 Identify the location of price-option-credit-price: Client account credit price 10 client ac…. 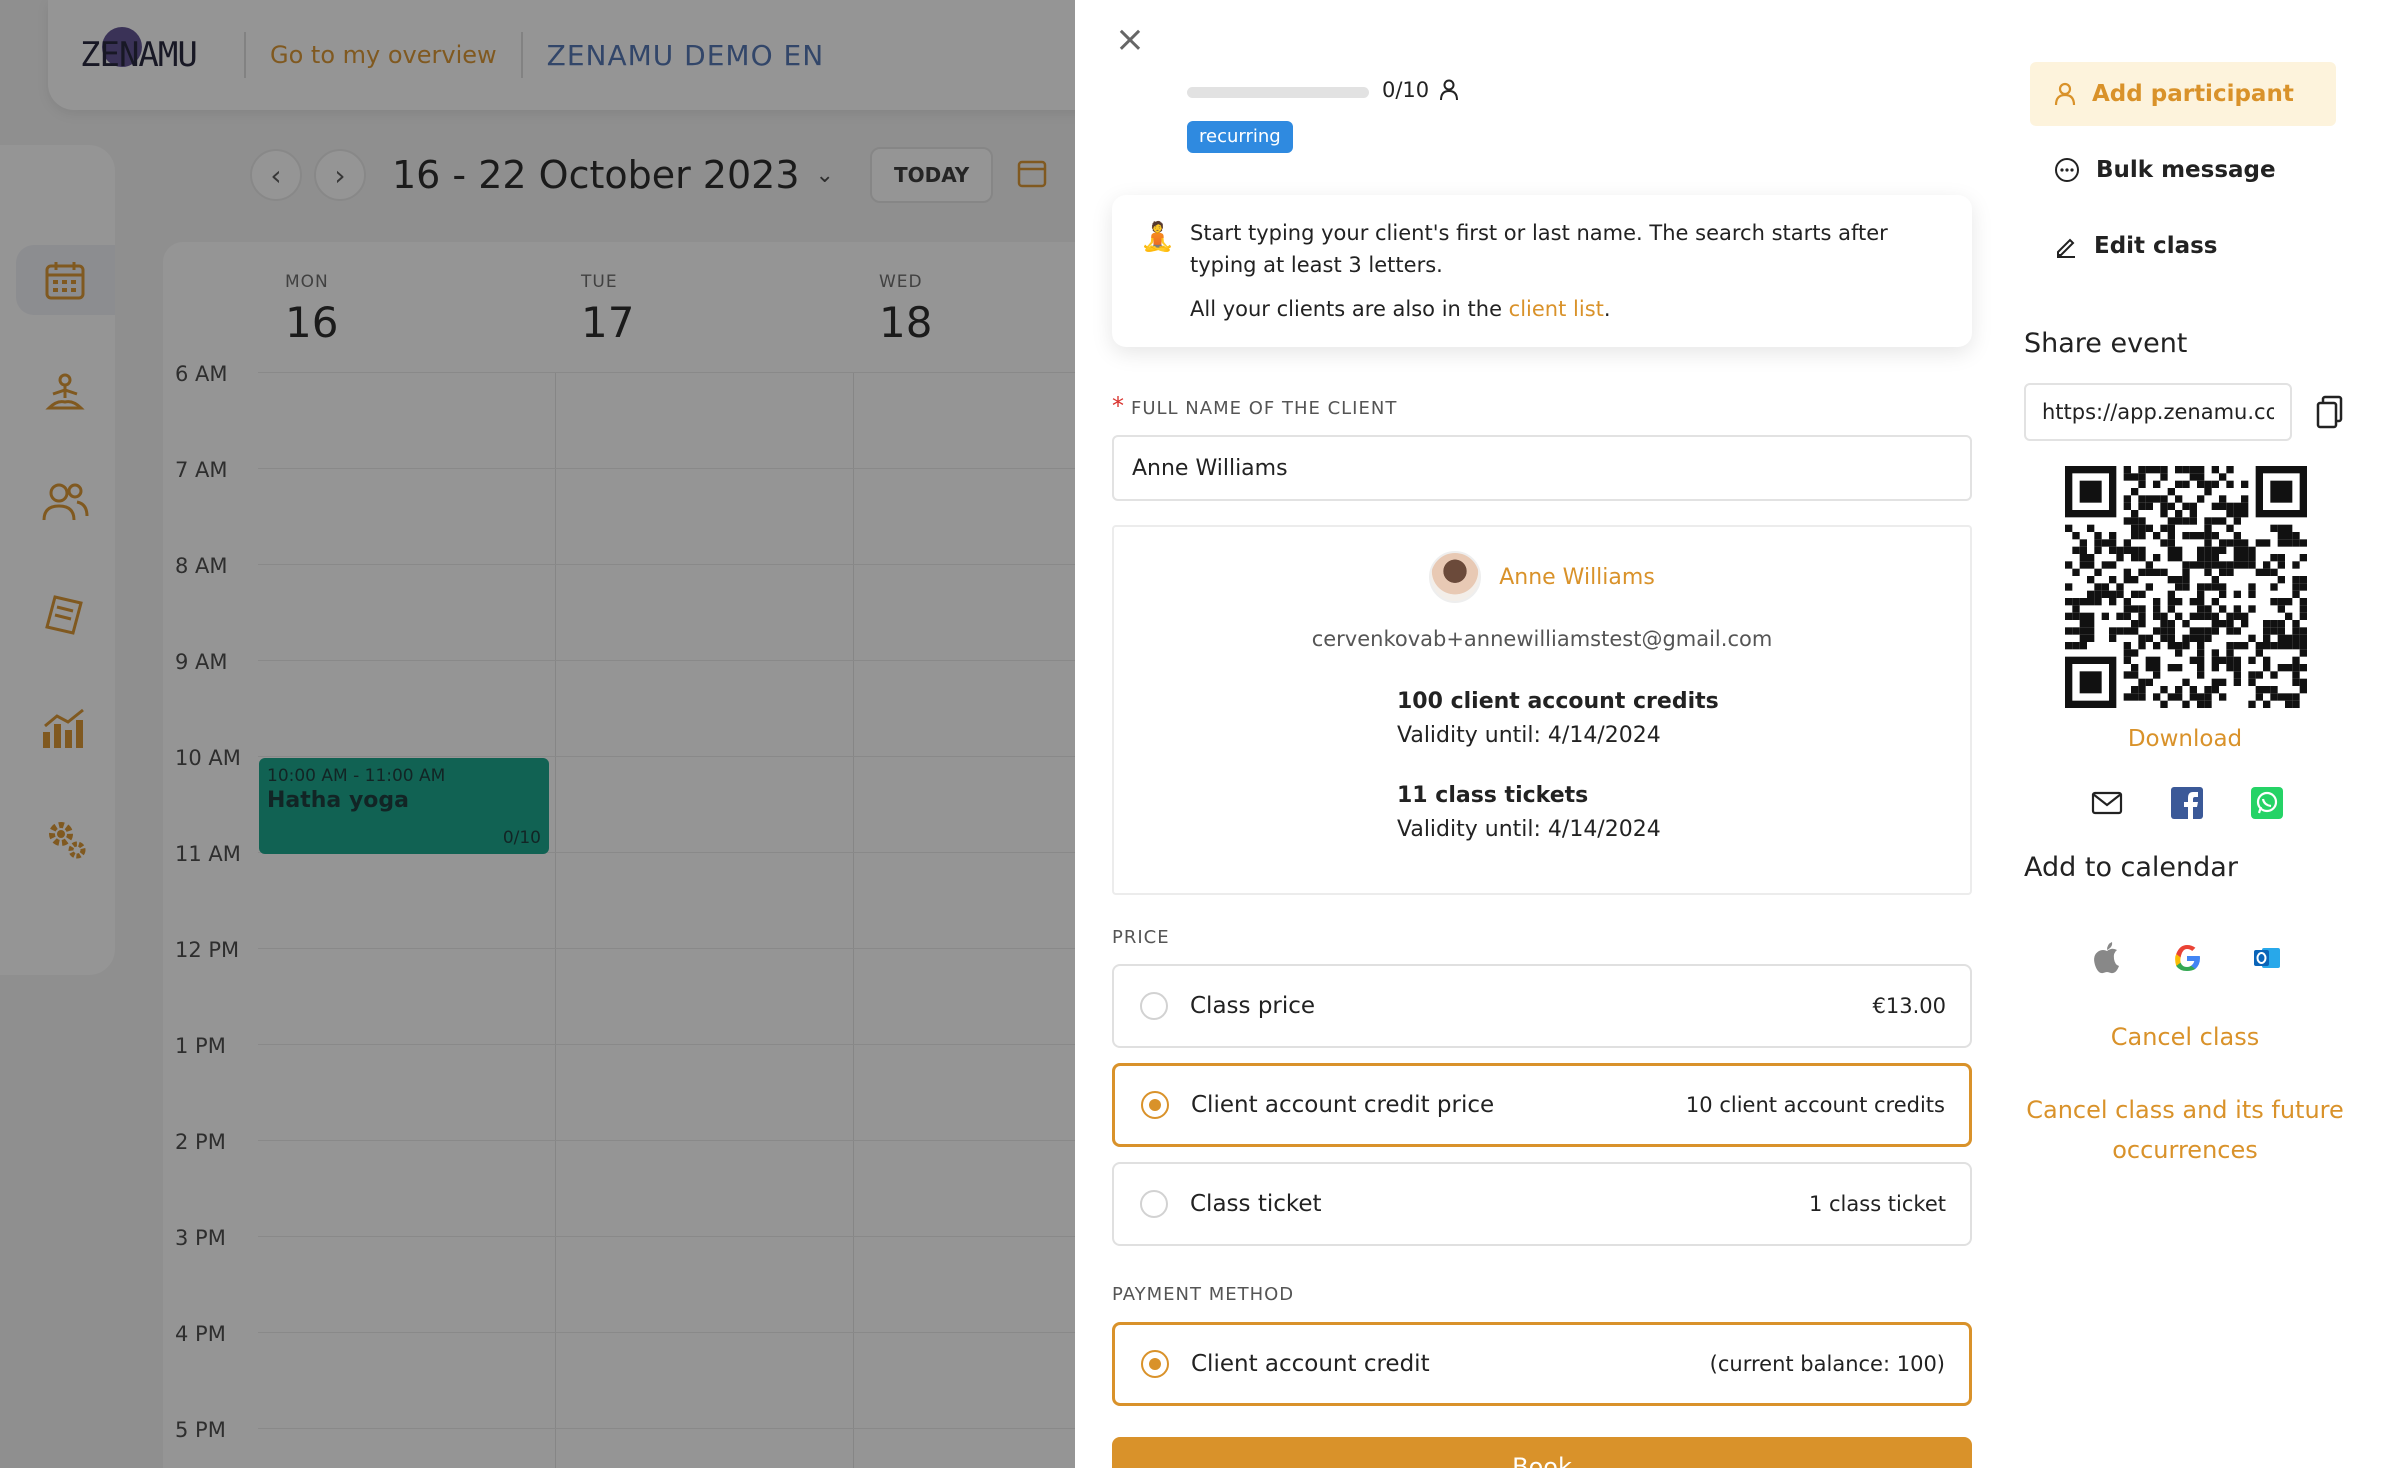
(1542, 1105).